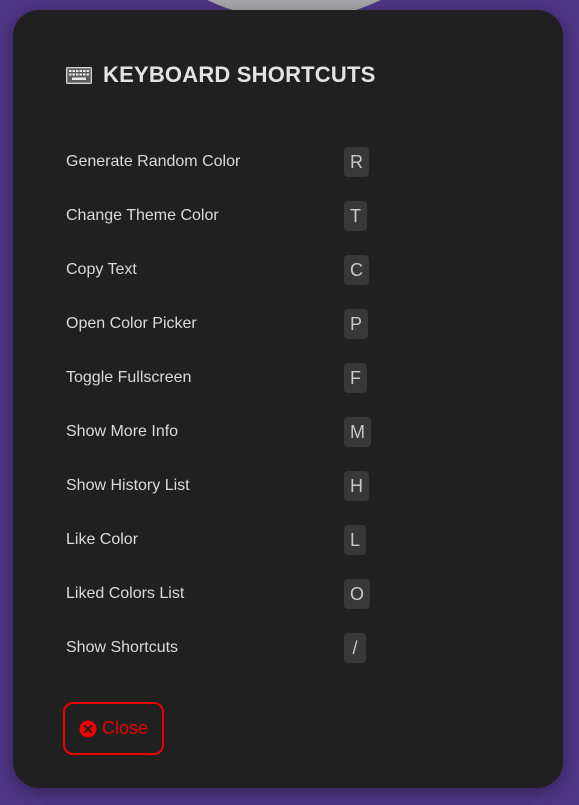  I want to click on shortcut-key: T, so click(355, 216).